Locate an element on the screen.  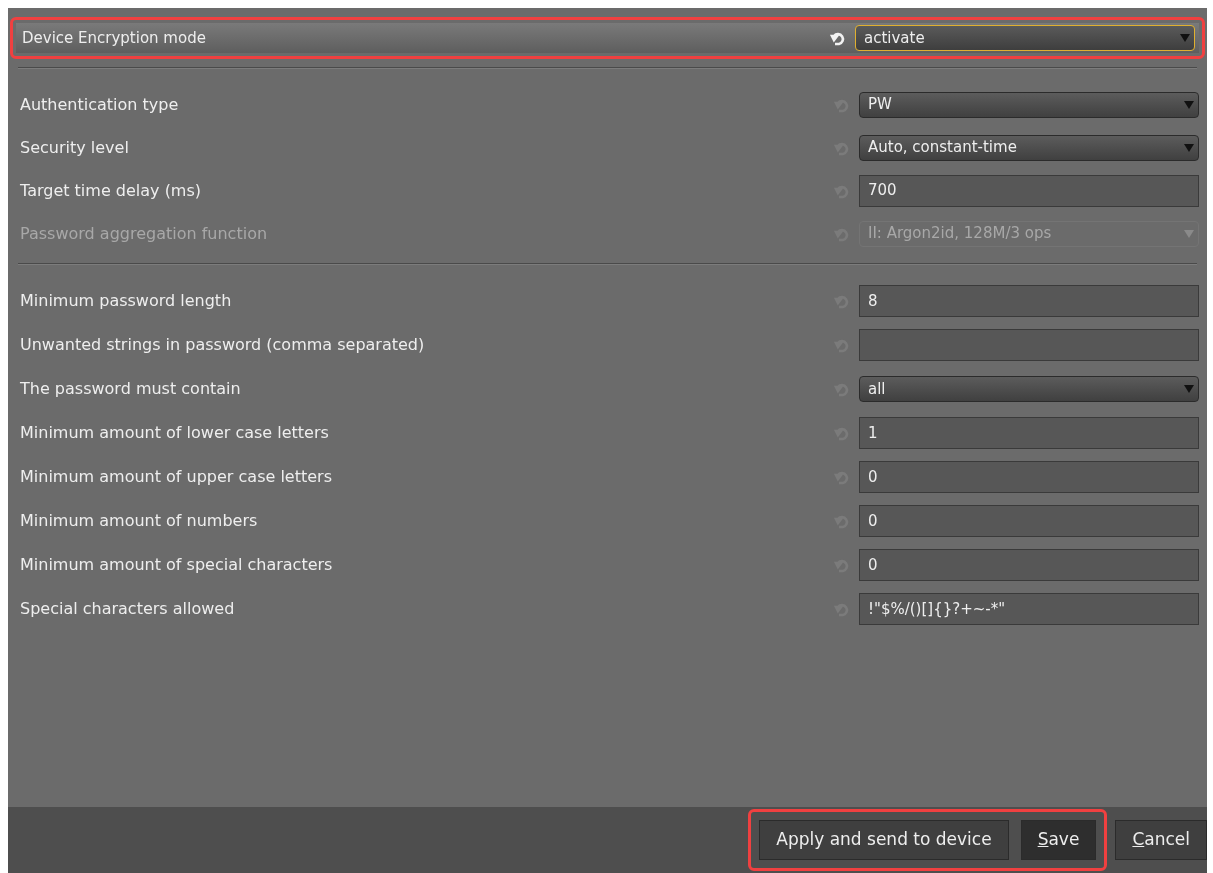
input-field: !"$%/()[]{}?+~-*" is located at coordinates (1029, 609).